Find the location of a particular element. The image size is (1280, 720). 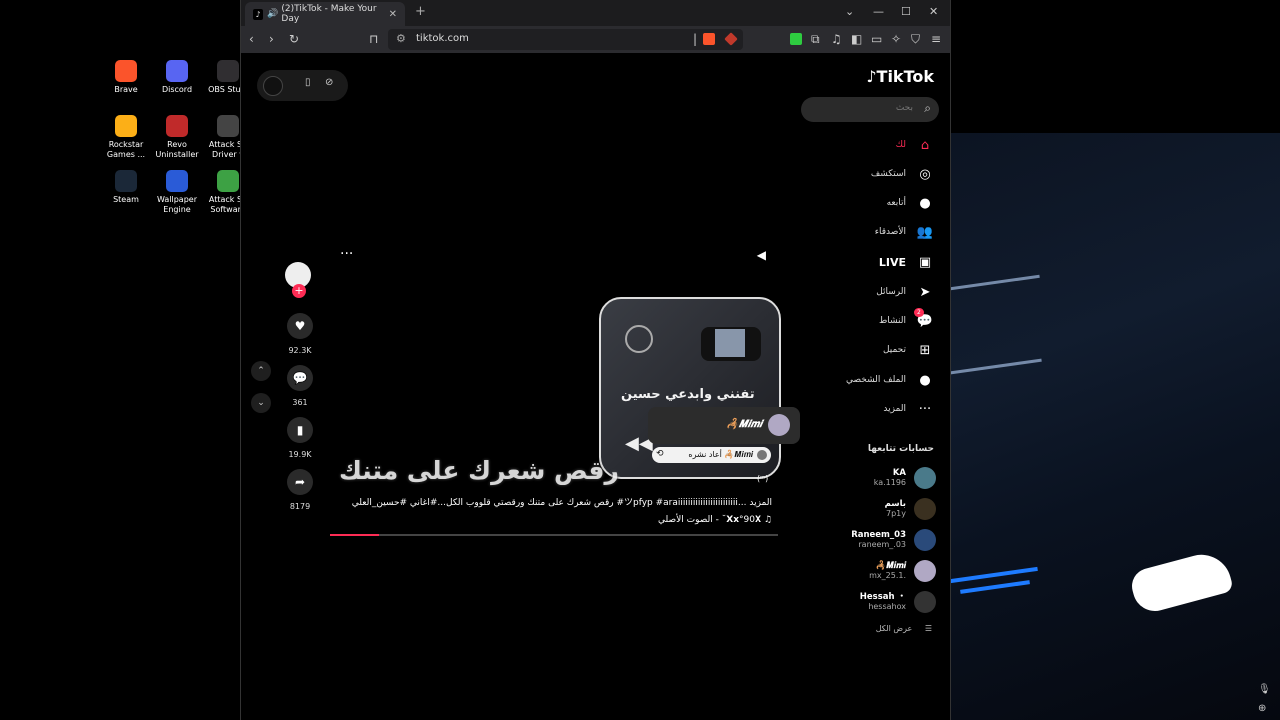

saves-count: 19.9K is located at coordinates (300, 454).